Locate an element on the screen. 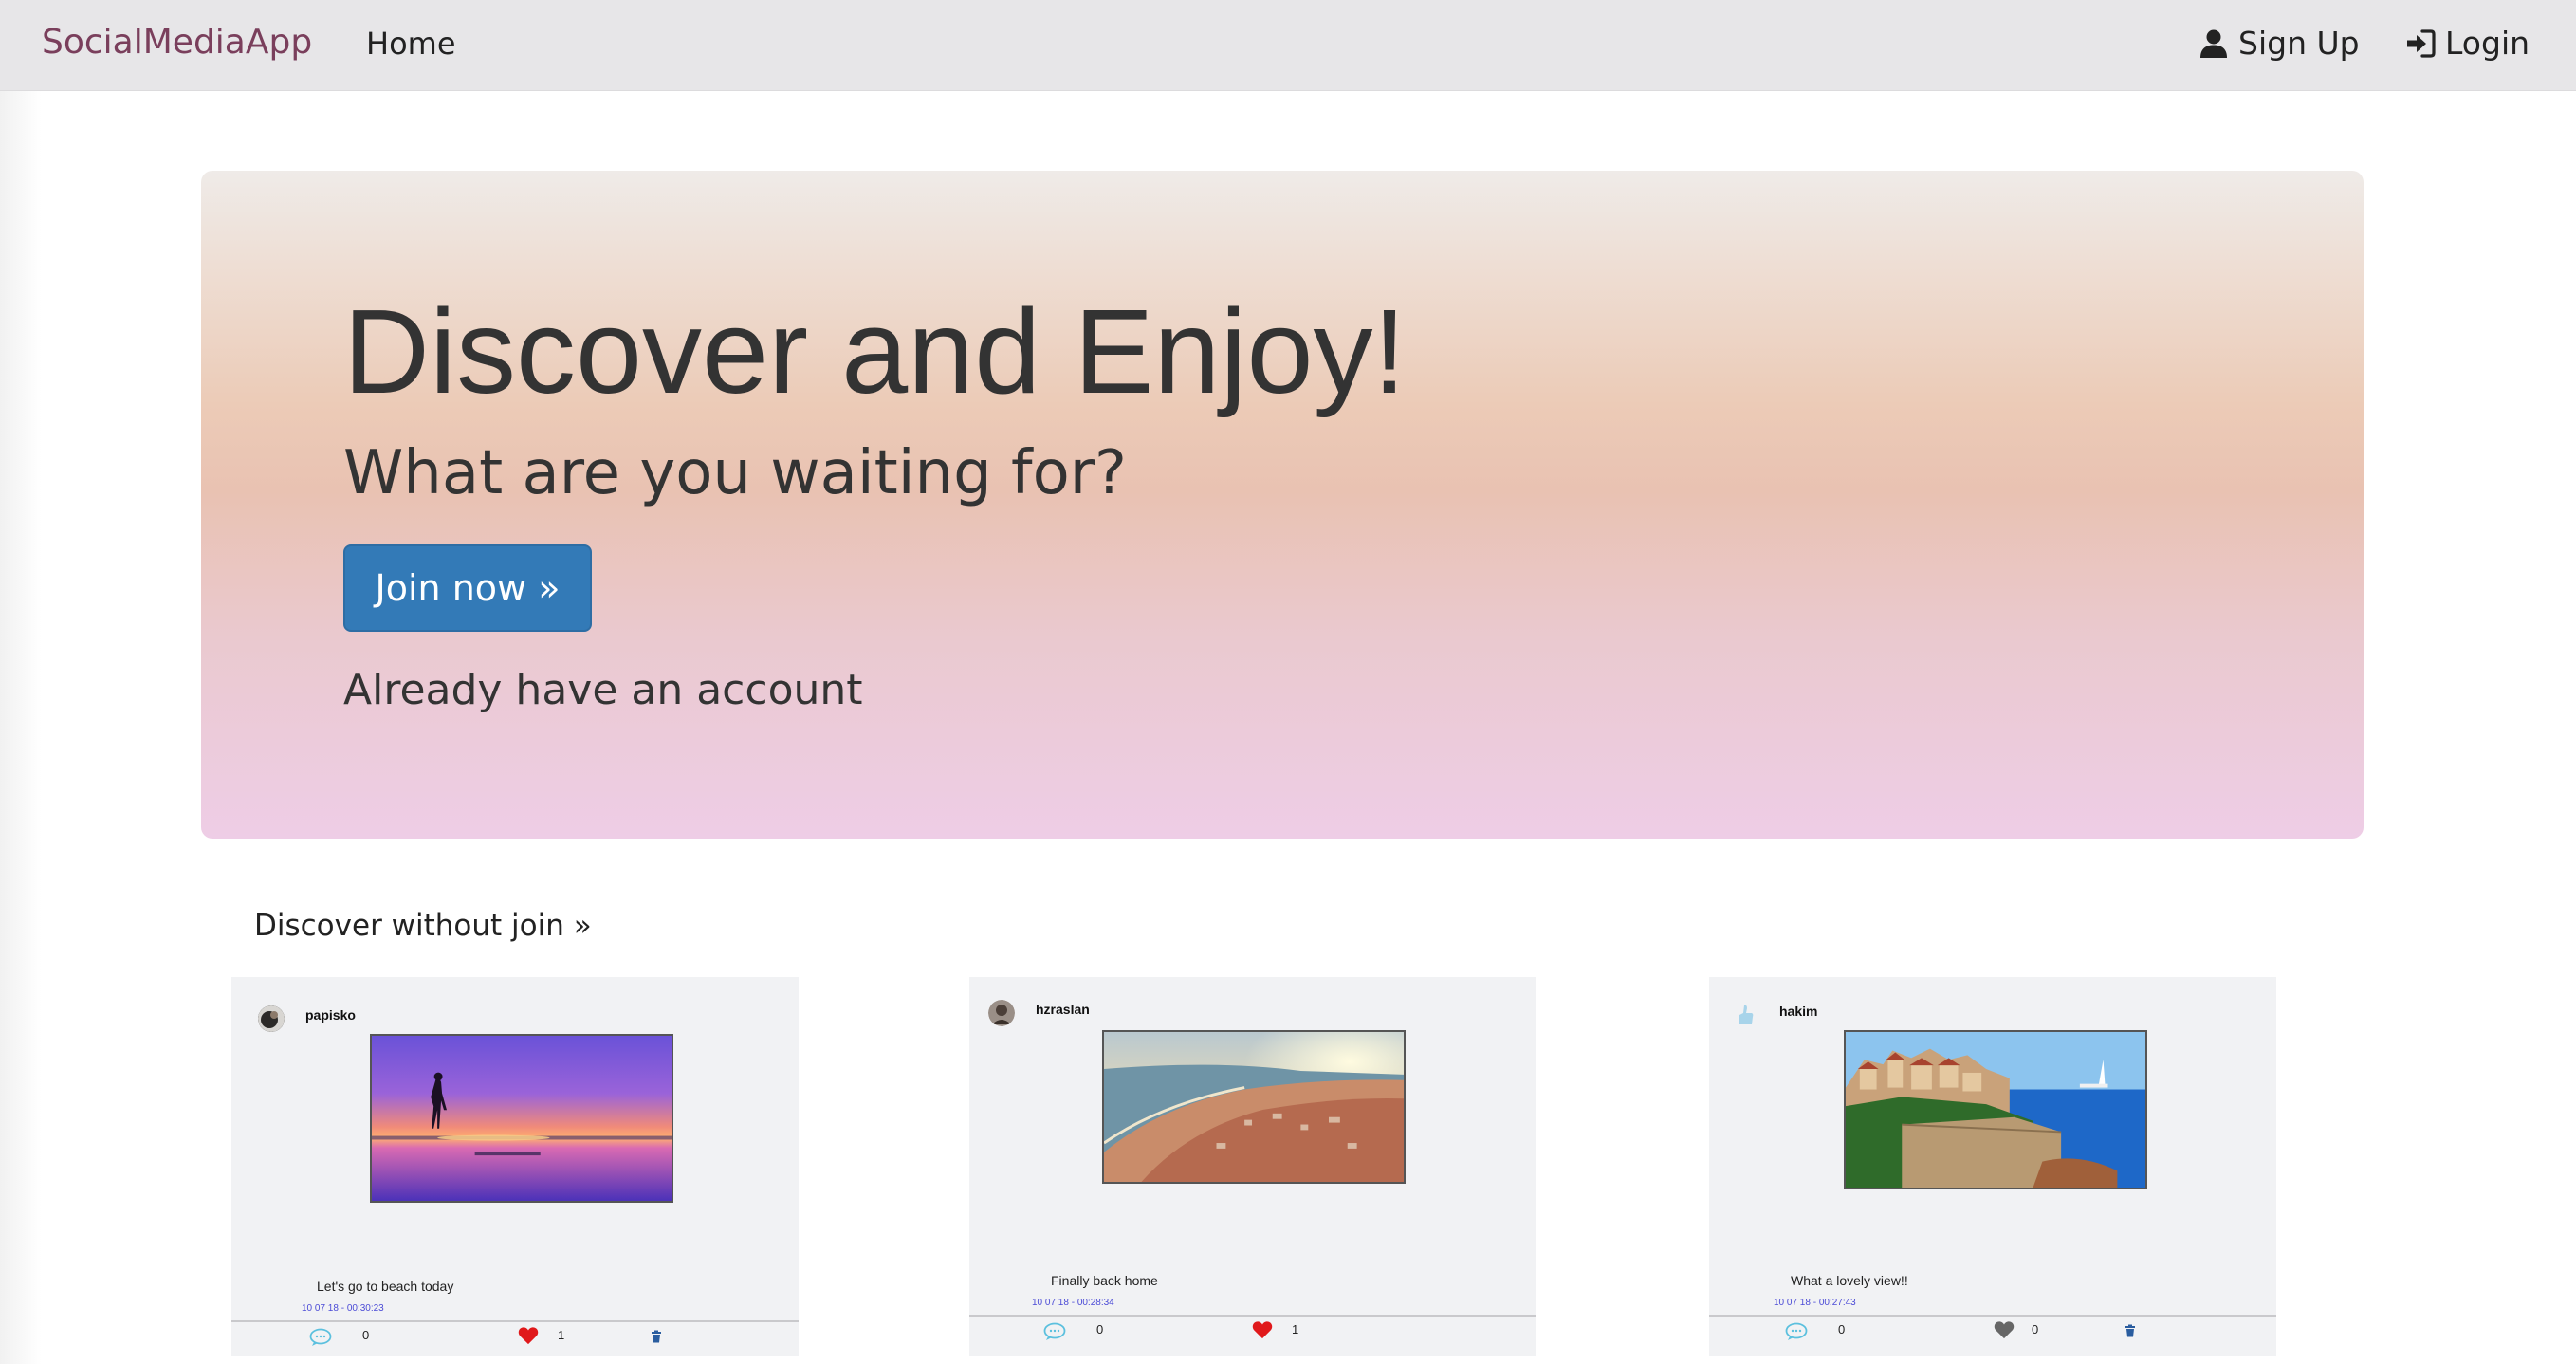  nav-signup-label: Sign Up is located at coordinates (2299, 43).